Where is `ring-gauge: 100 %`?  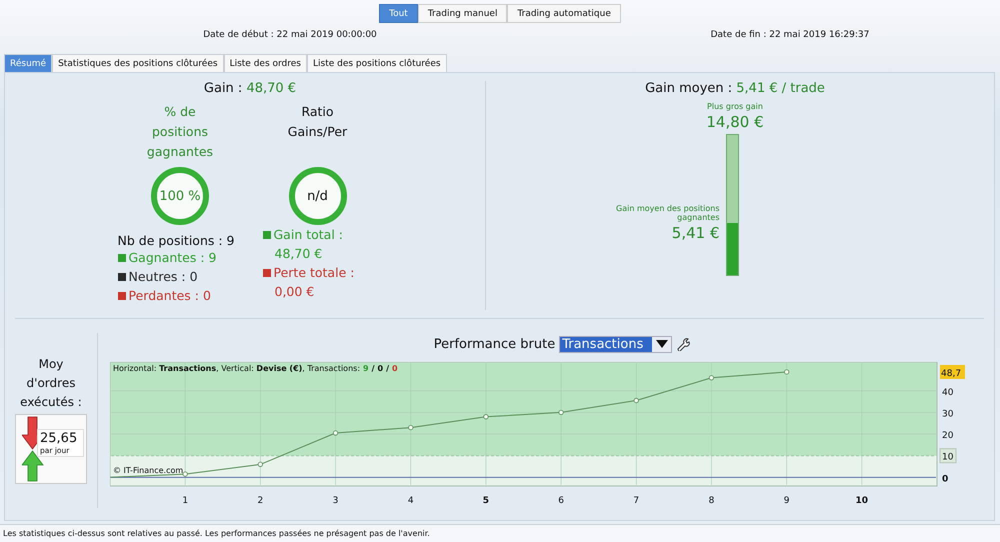 ring-gauge: 100 % is located at coordinates (180, 196).